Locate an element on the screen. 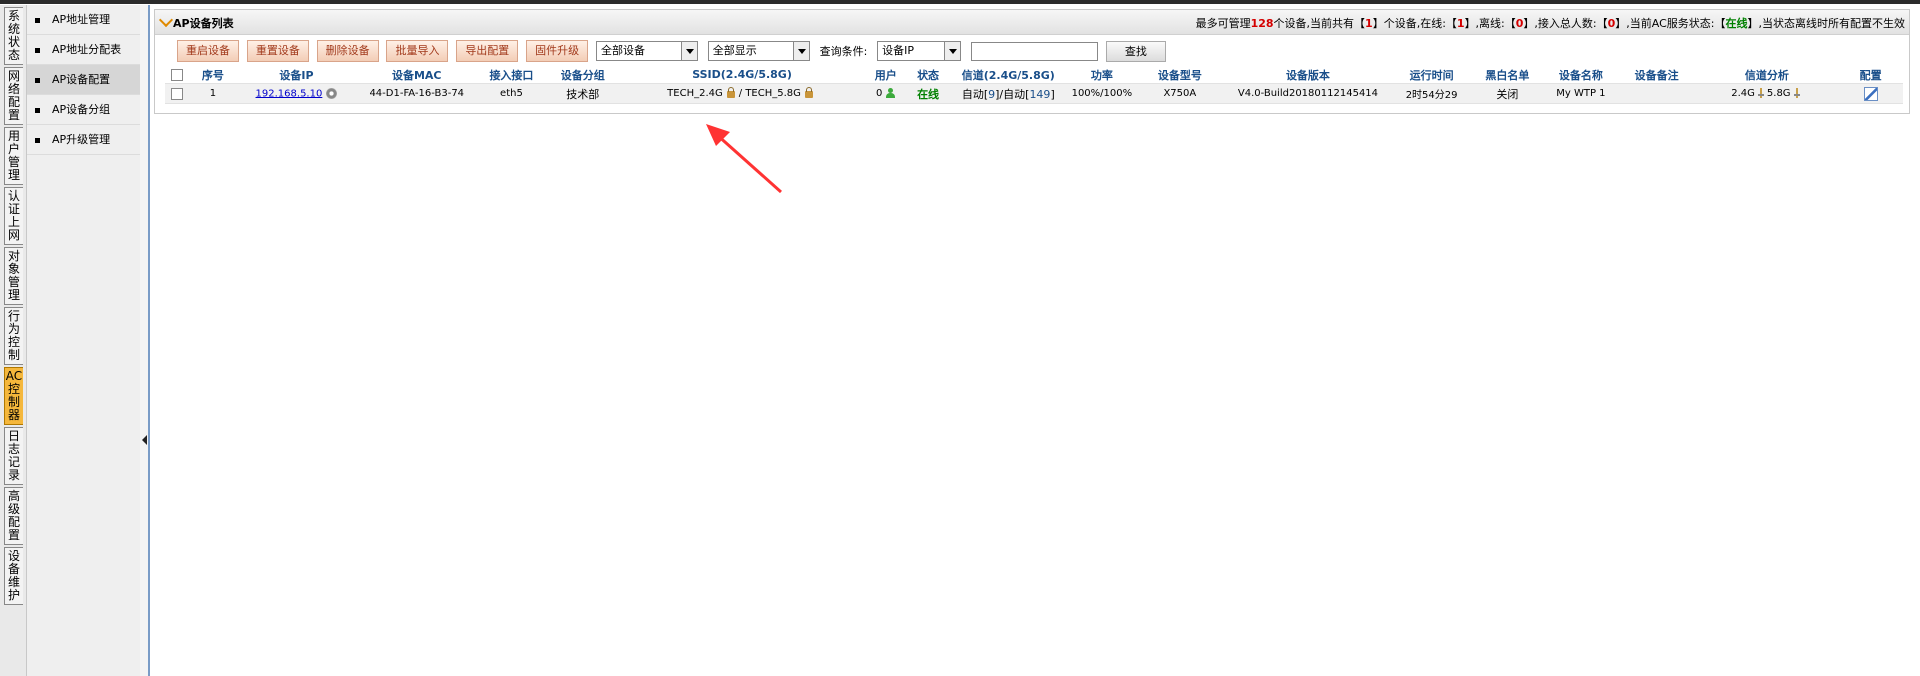  vtab-system-status: 系统状态 is located at coordinates (13, 36).